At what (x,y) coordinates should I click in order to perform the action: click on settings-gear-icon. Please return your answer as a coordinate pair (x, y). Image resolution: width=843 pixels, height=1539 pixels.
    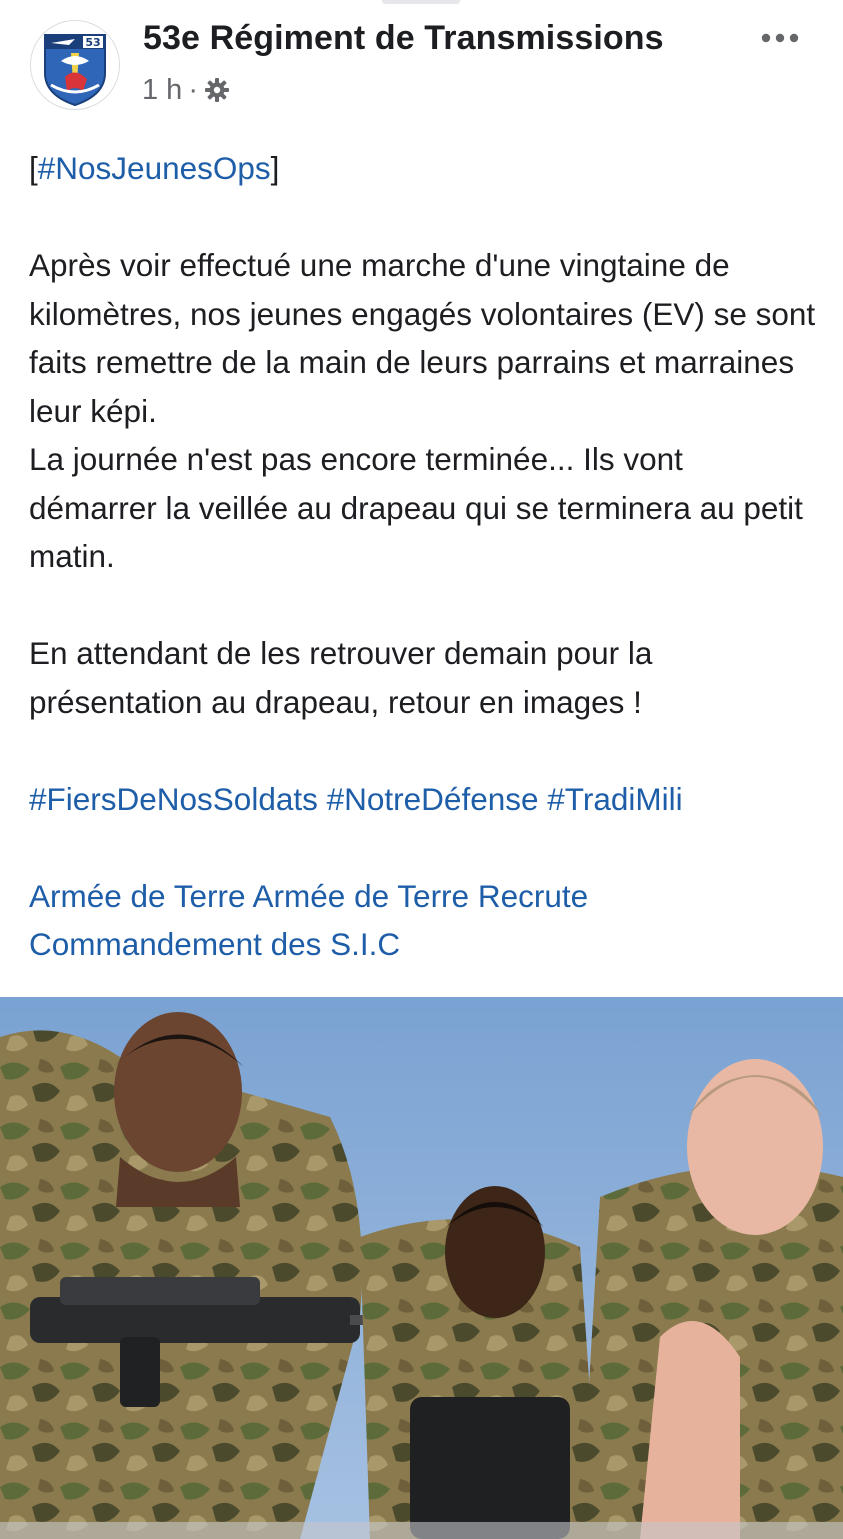
    Looking at the image, I should click on (217, 90).